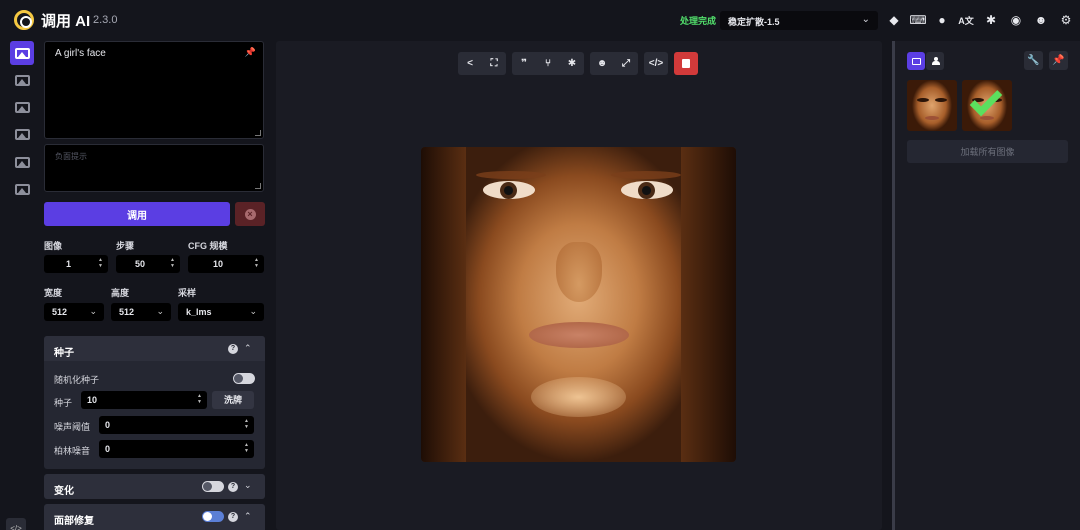  What do you see at coordinates (213, 516) in the screenshot?
I see `face-restore-toggle` at bounding box center [213, 516].